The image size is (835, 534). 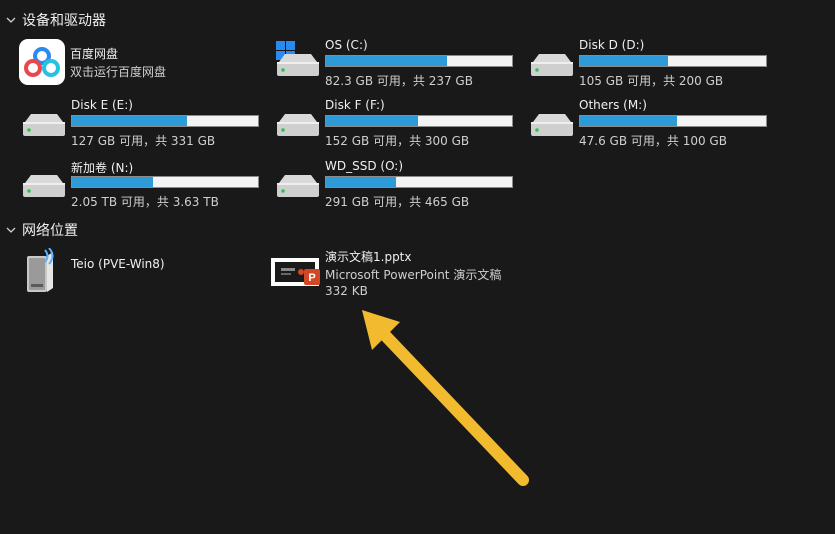 What do you see at coordinates (311, 278) in the screenshot?
I see `svg-text: P` at bounding box center [311, 278].